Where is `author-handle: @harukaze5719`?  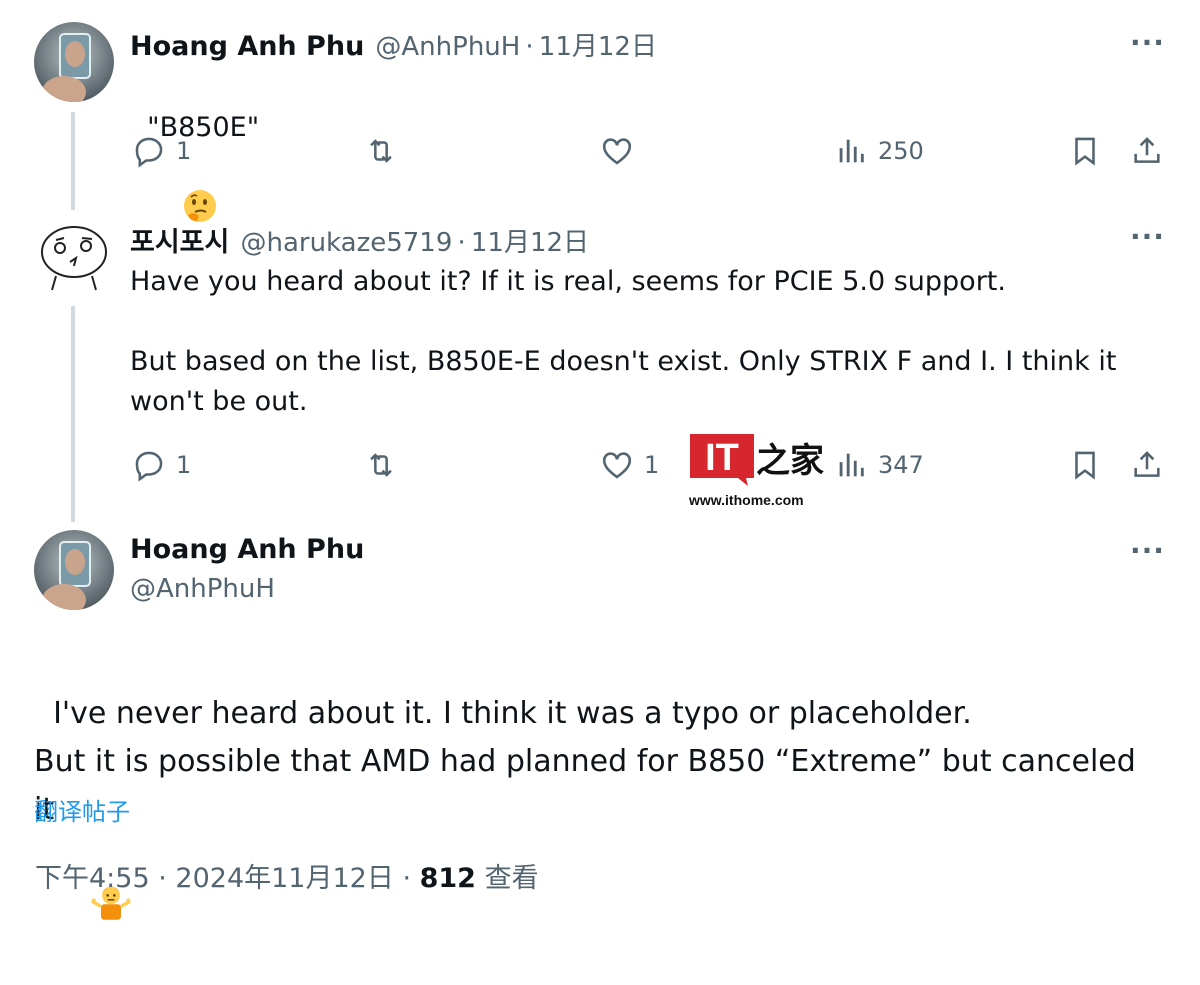 author-handle: @harukaze5719 is located at coordinates (346, 243).